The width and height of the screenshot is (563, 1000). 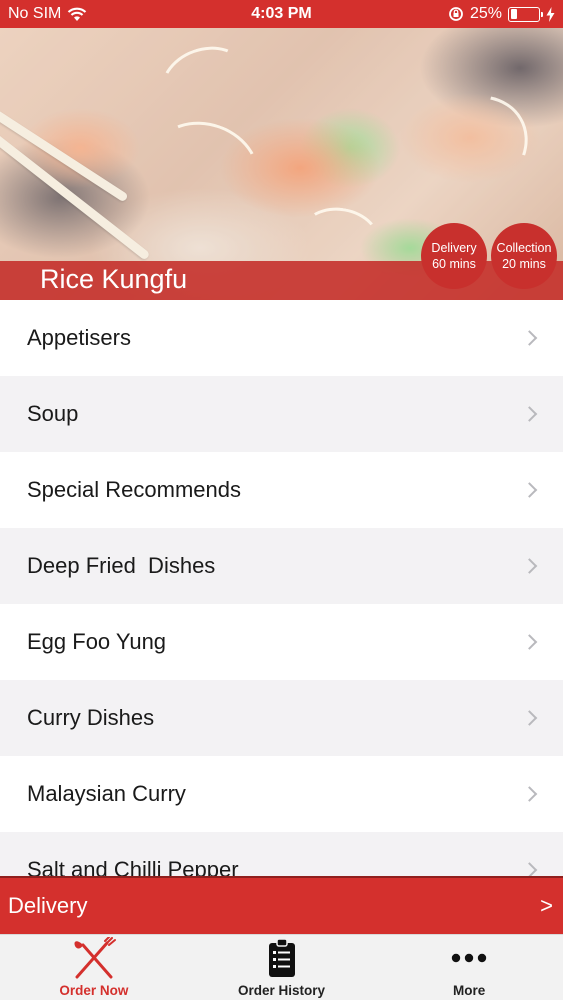 I want to click on menu-item-appetisers: Appetisers, so click(x=281, y=338).